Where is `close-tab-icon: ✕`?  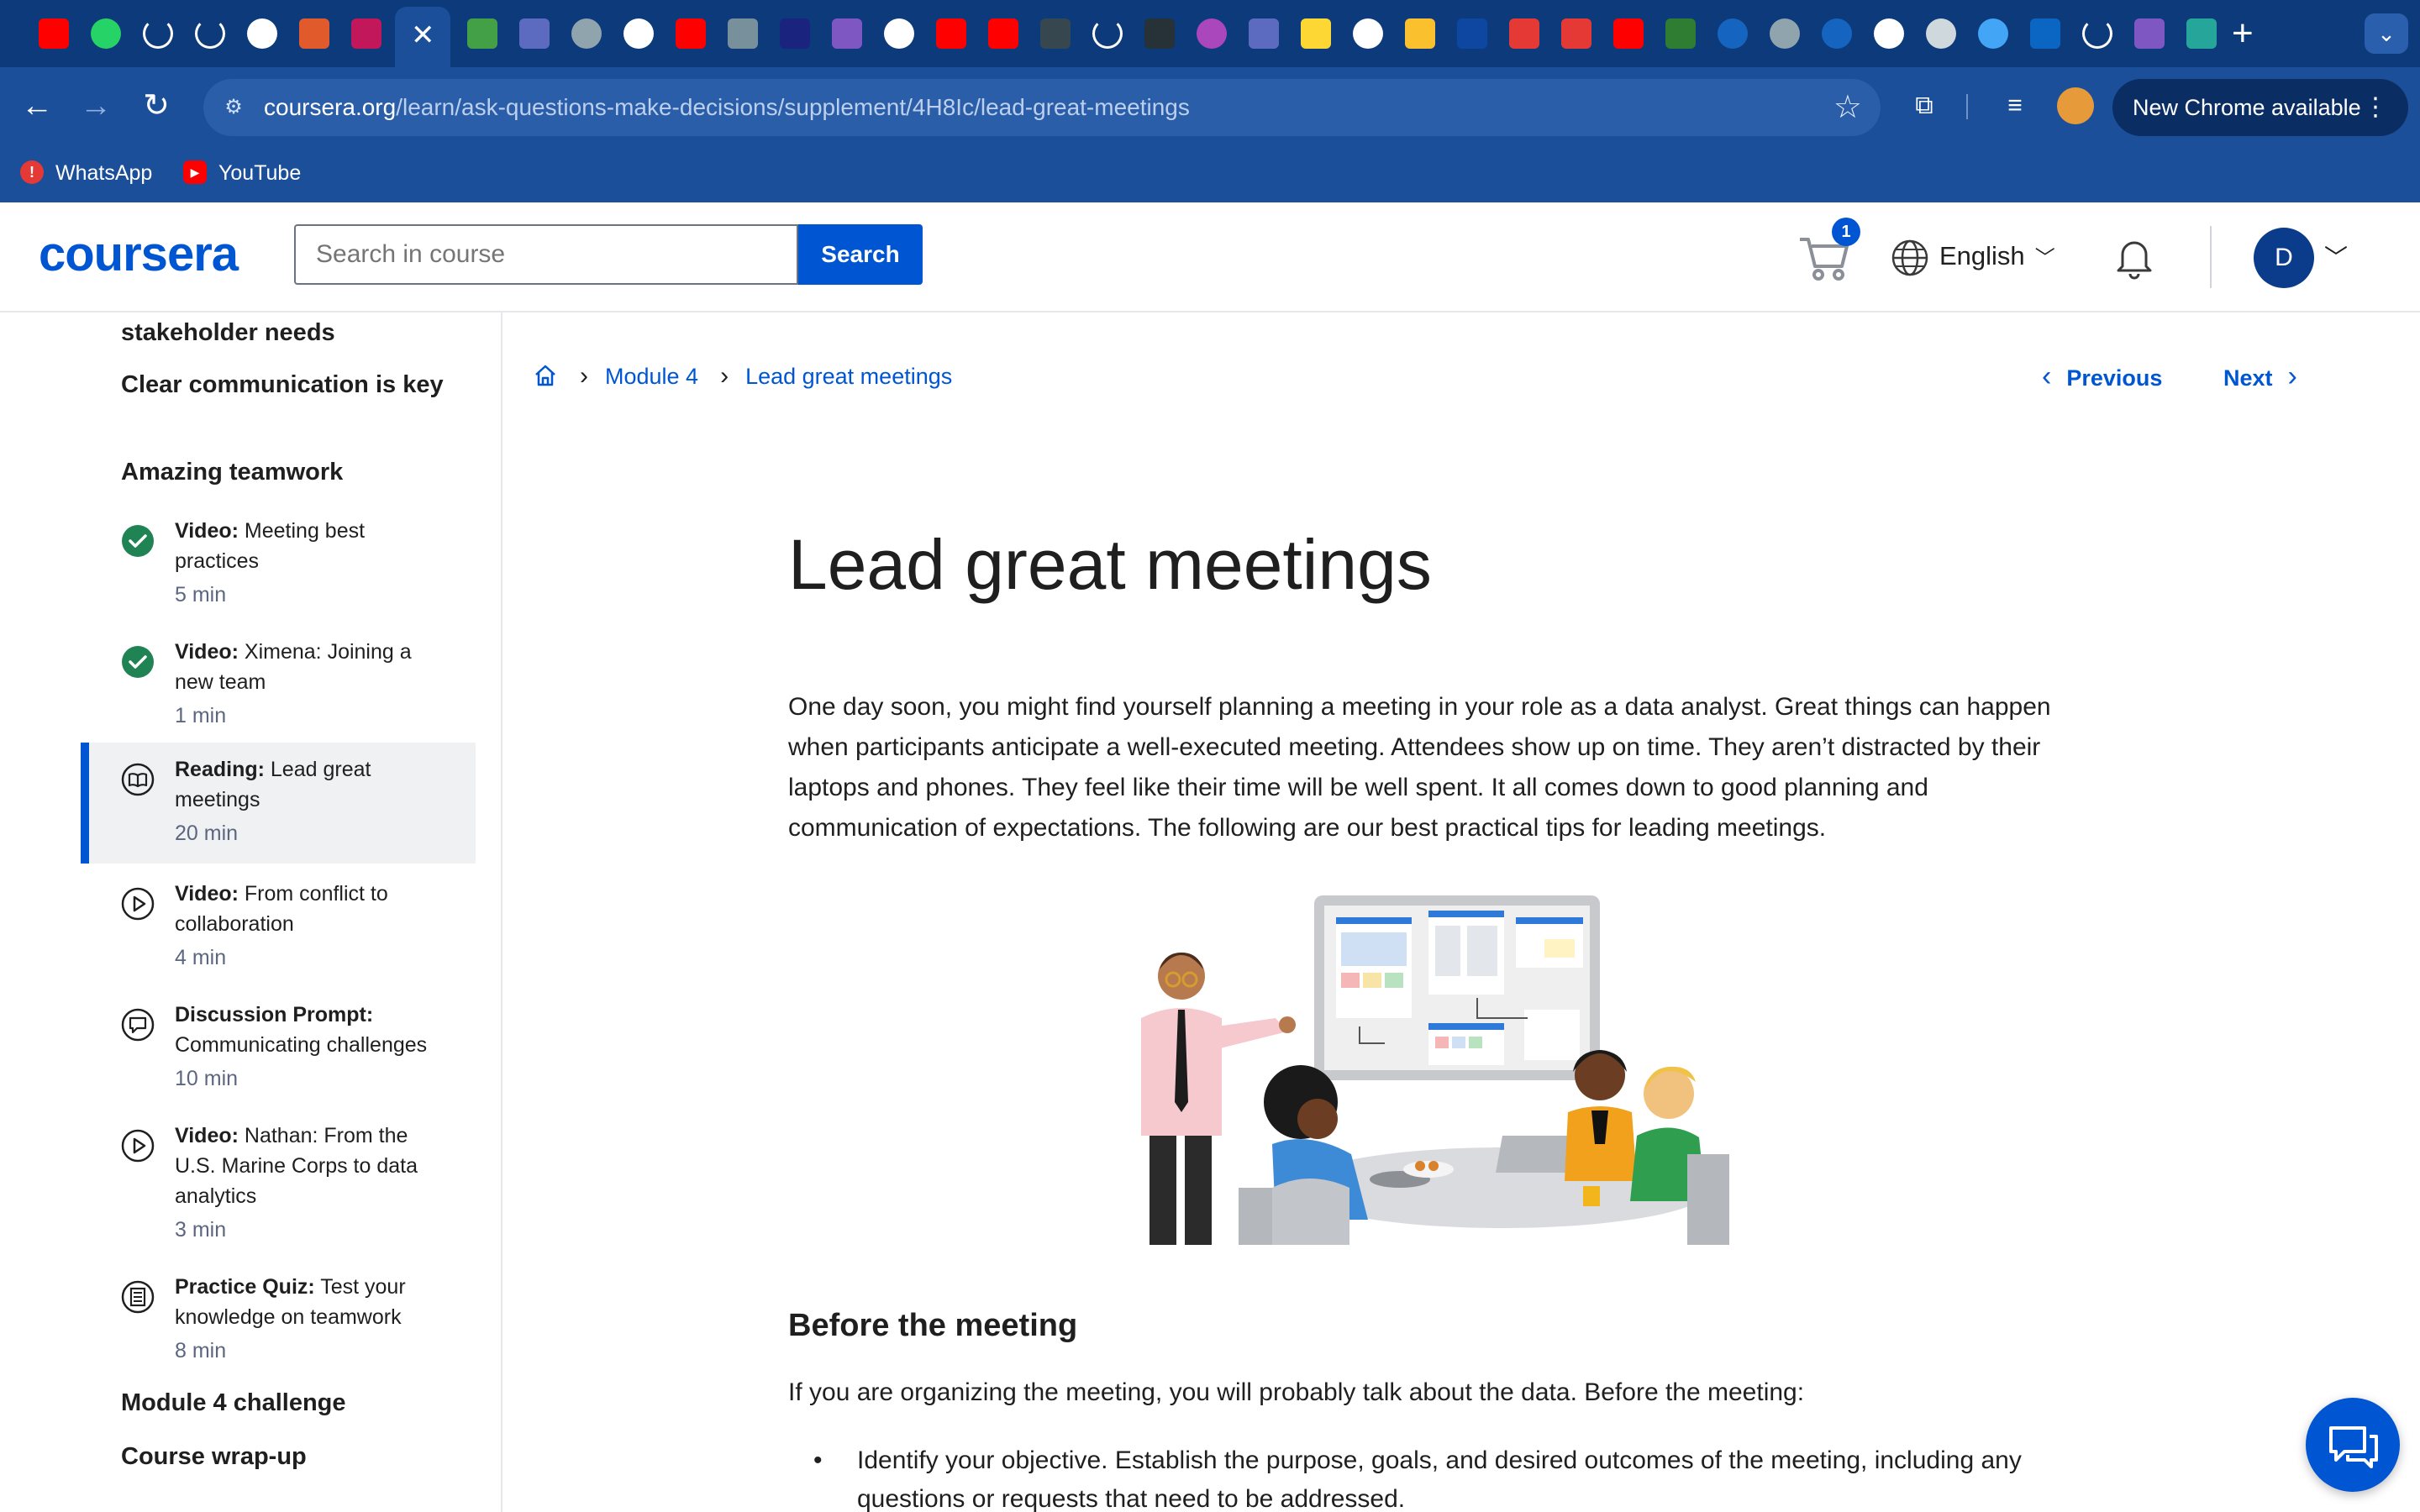
close-tab-icon: ✕ is located at coordinates (423, 35).